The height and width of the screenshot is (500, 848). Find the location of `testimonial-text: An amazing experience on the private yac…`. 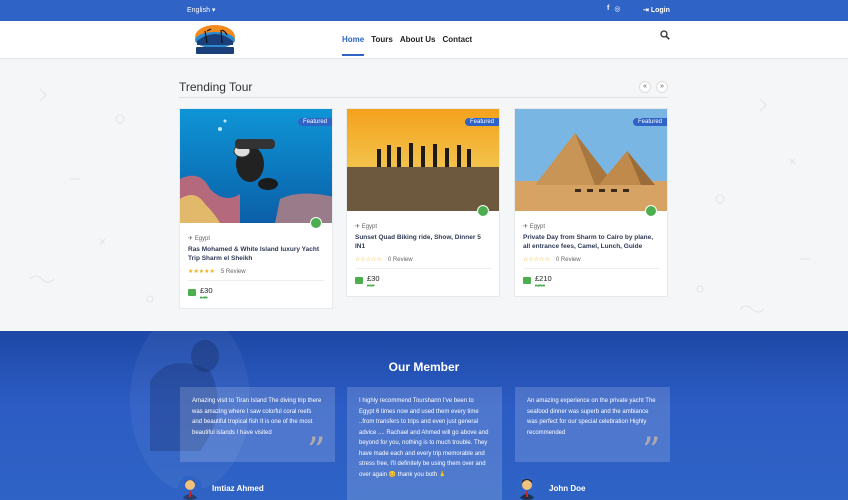

testimonial-text: An amazing experience on the private yac… is located at coordinates (591, 417).